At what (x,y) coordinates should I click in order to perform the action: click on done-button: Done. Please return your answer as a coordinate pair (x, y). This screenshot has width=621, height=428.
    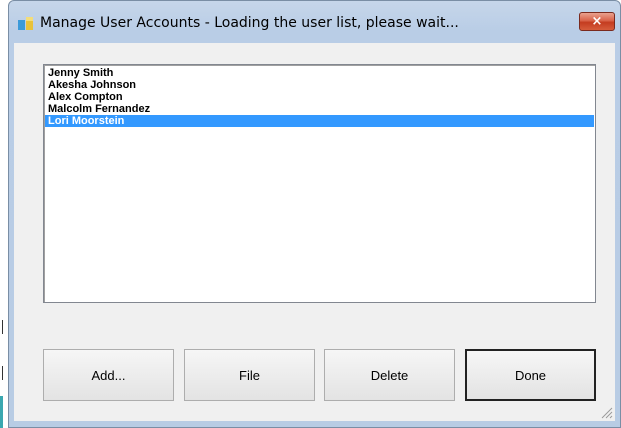
    Looking at the image, I should click on (530, 375).